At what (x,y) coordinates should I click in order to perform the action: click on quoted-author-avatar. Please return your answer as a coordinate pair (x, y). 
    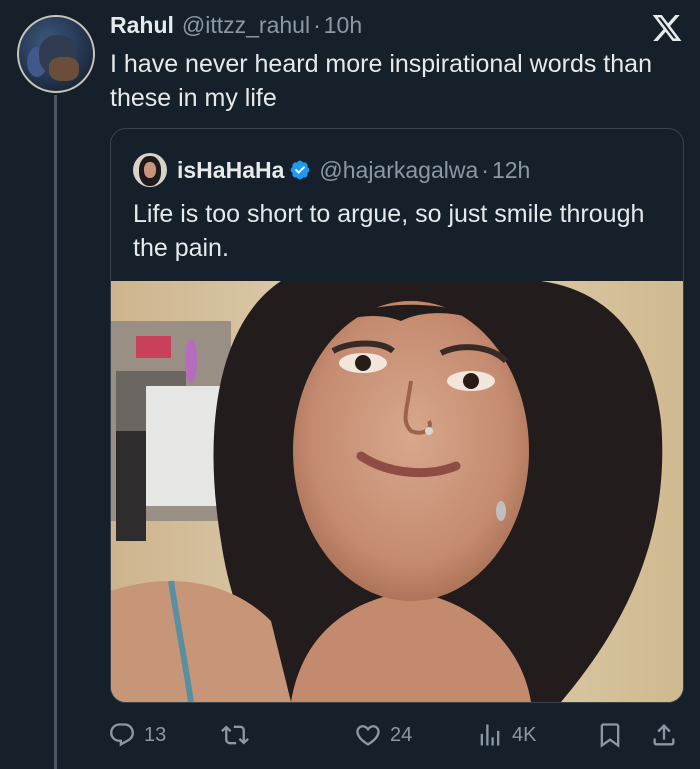
    Looking at the image, I should click on (150, 170).